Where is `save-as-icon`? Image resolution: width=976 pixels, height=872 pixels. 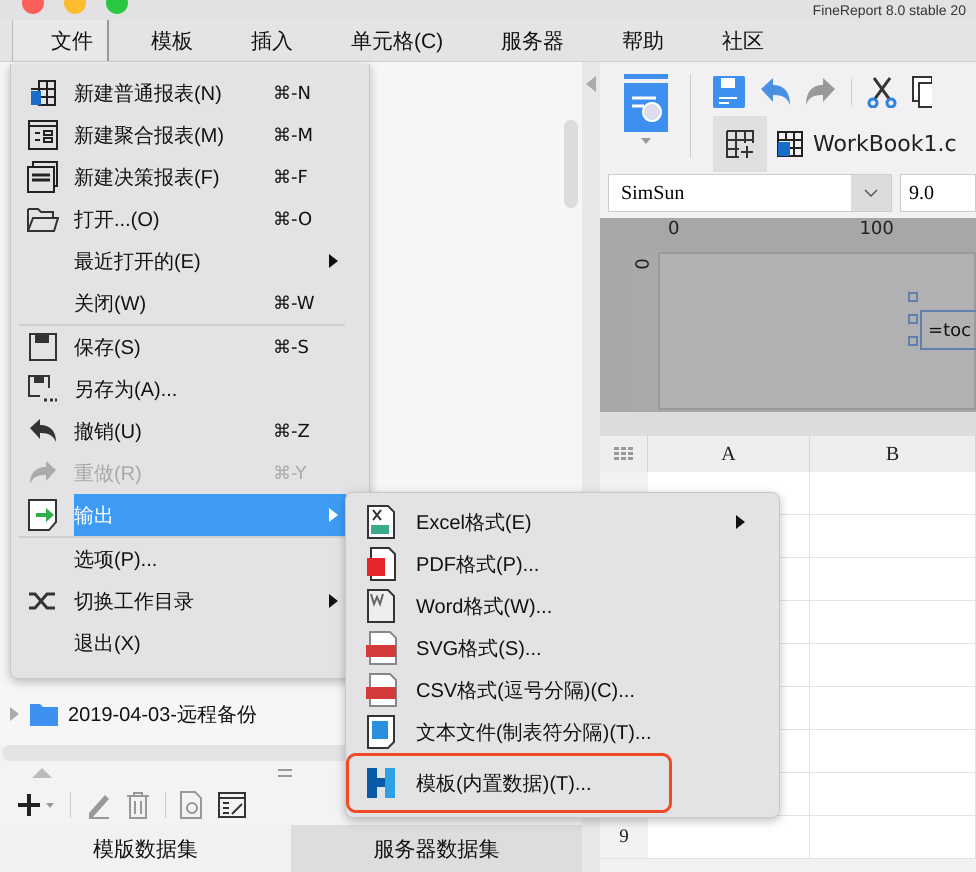 save-as-icon is located at coordinates (43, 389).